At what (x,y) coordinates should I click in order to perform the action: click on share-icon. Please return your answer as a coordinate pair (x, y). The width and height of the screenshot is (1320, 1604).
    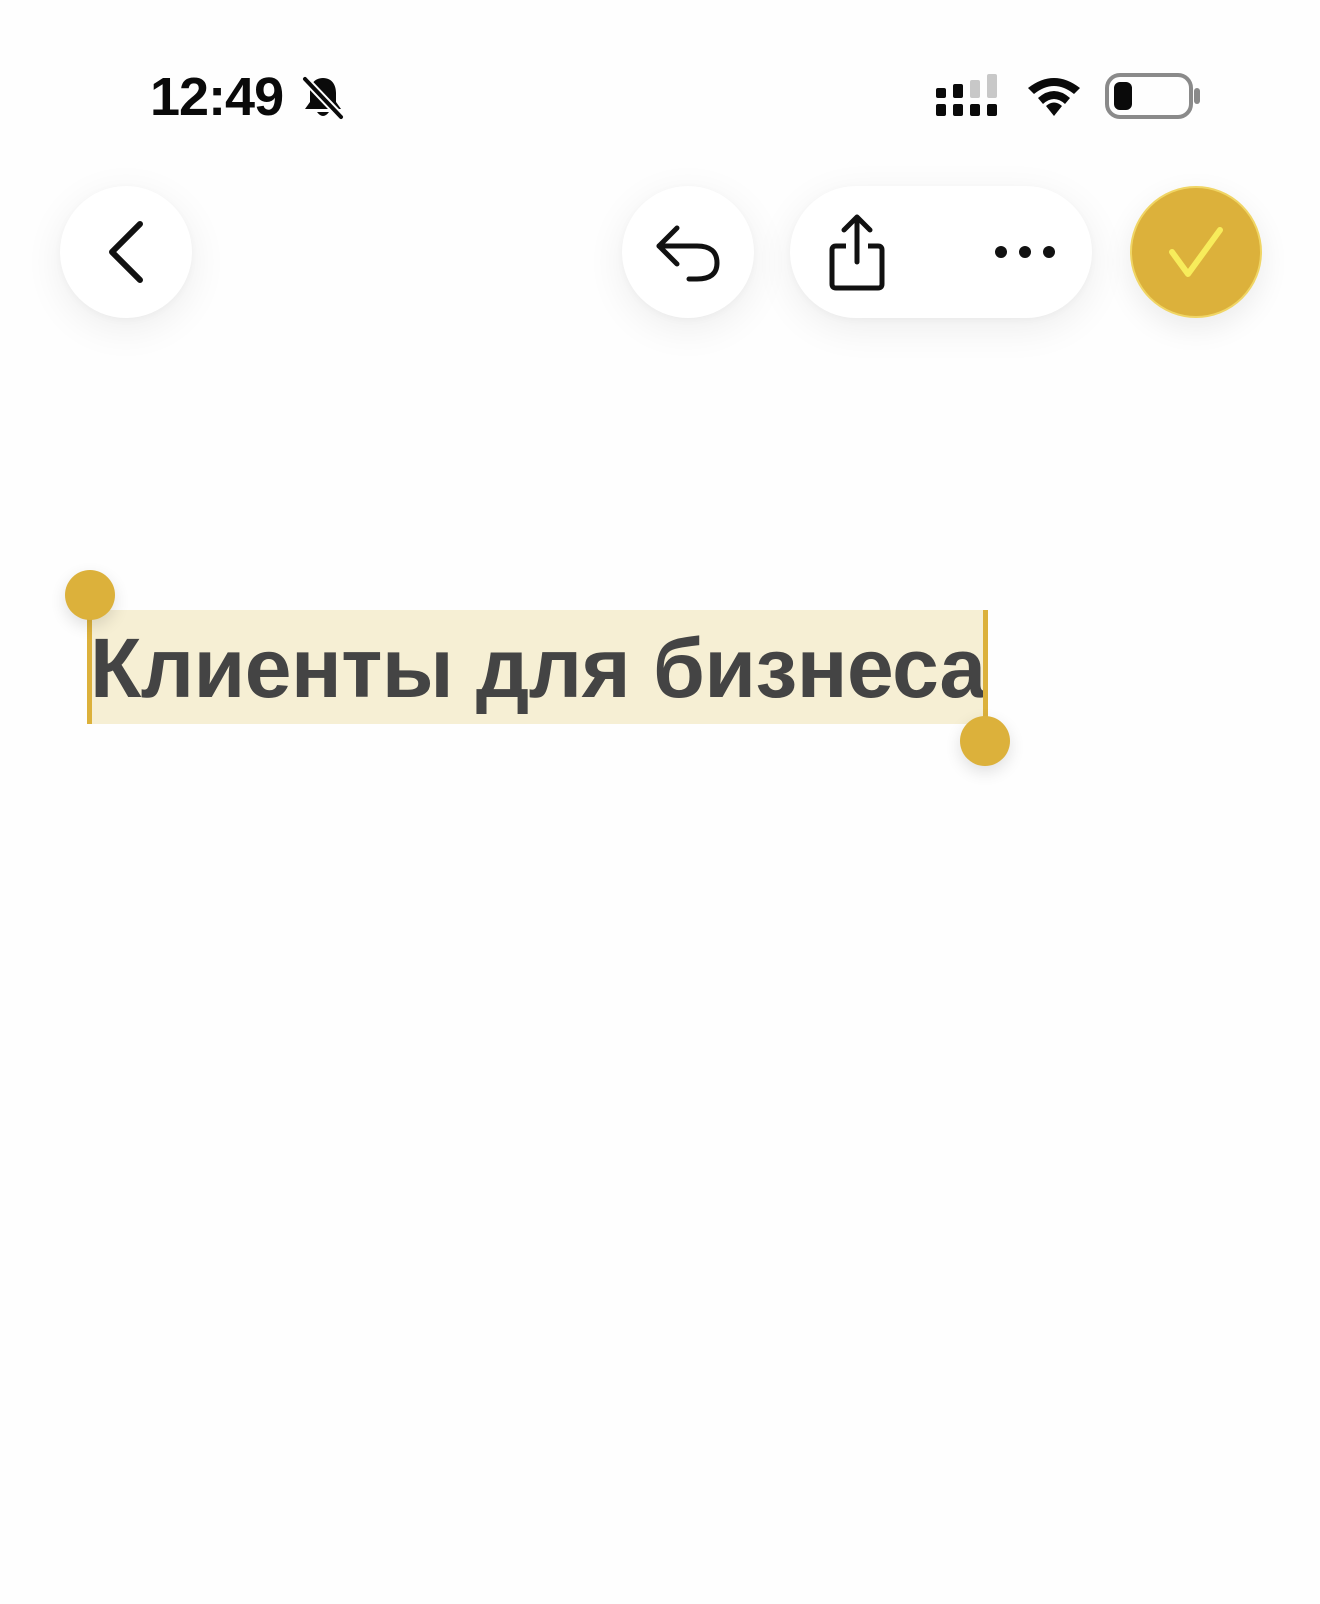
    Looking at the image, I should click on (857, 252).